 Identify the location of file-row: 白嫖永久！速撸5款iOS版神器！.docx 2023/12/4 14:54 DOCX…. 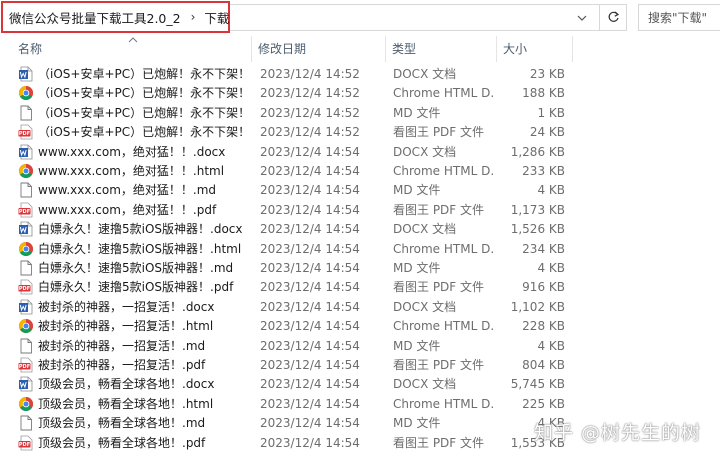
(360, 228).